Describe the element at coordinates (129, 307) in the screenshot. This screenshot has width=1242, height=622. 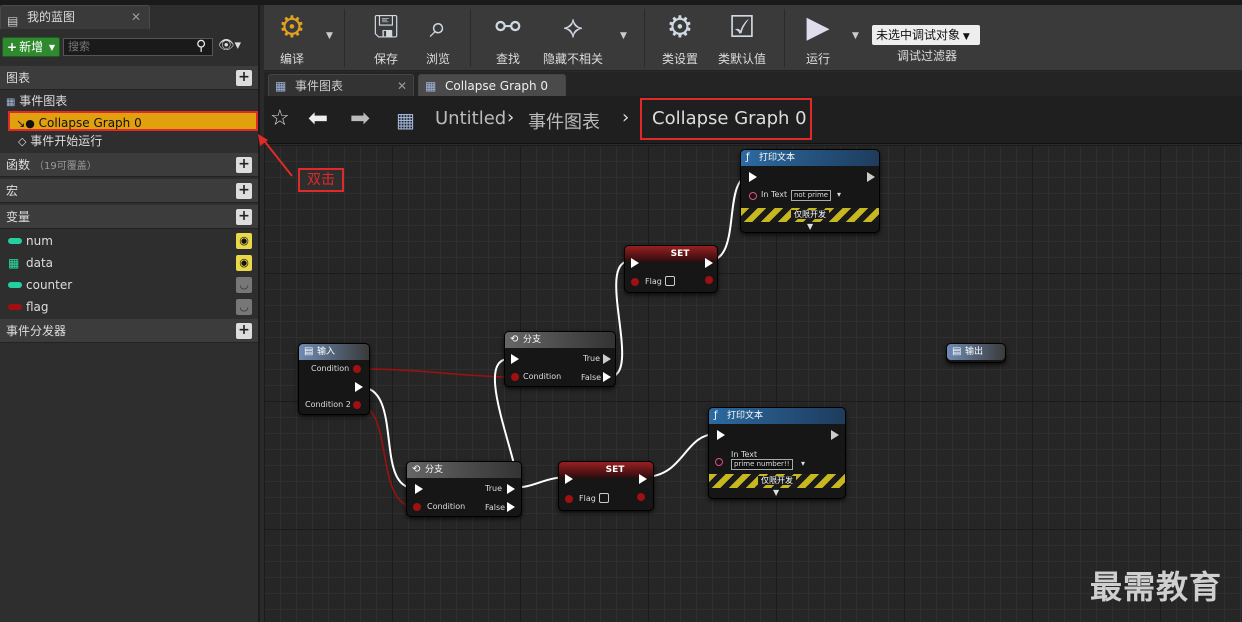
I see `variable-row: flag ◡` at that location.